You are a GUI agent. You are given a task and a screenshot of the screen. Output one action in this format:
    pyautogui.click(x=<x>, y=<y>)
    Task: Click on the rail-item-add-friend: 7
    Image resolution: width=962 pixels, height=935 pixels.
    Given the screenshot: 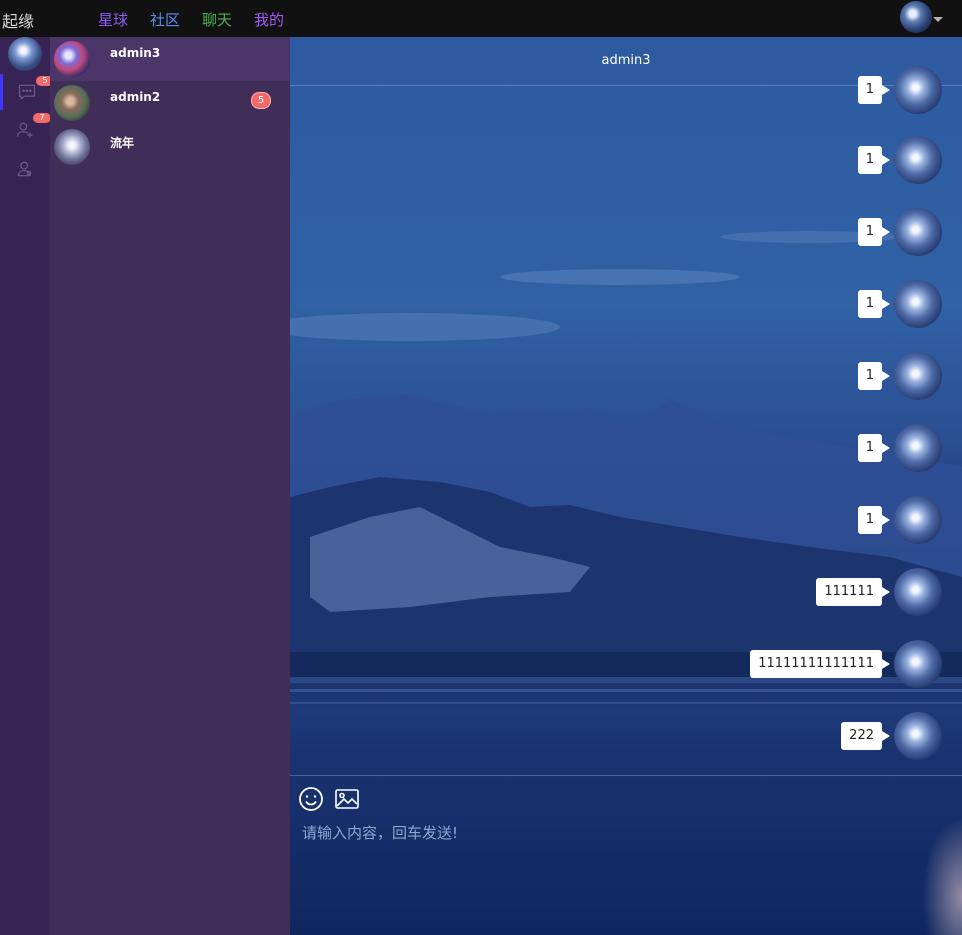 What is the action you would take?
    pyautogui.click(x=25, y=130)
    